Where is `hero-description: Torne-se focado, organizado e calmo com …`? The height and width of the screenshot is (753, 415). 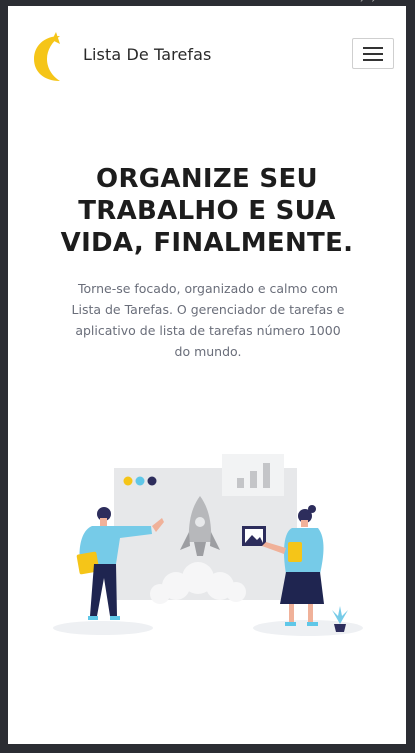 hero-description: Torne-se focado, organizado e calmo com … is located at coordinates (208, 320).